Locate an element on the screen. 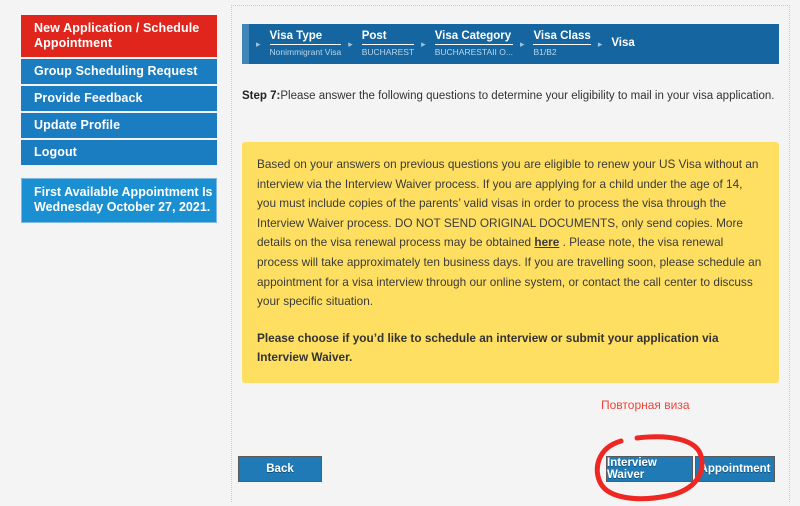 This screenshot has height=506, width=800. appointment-button: Appointment is located at coordinates (735, 469).